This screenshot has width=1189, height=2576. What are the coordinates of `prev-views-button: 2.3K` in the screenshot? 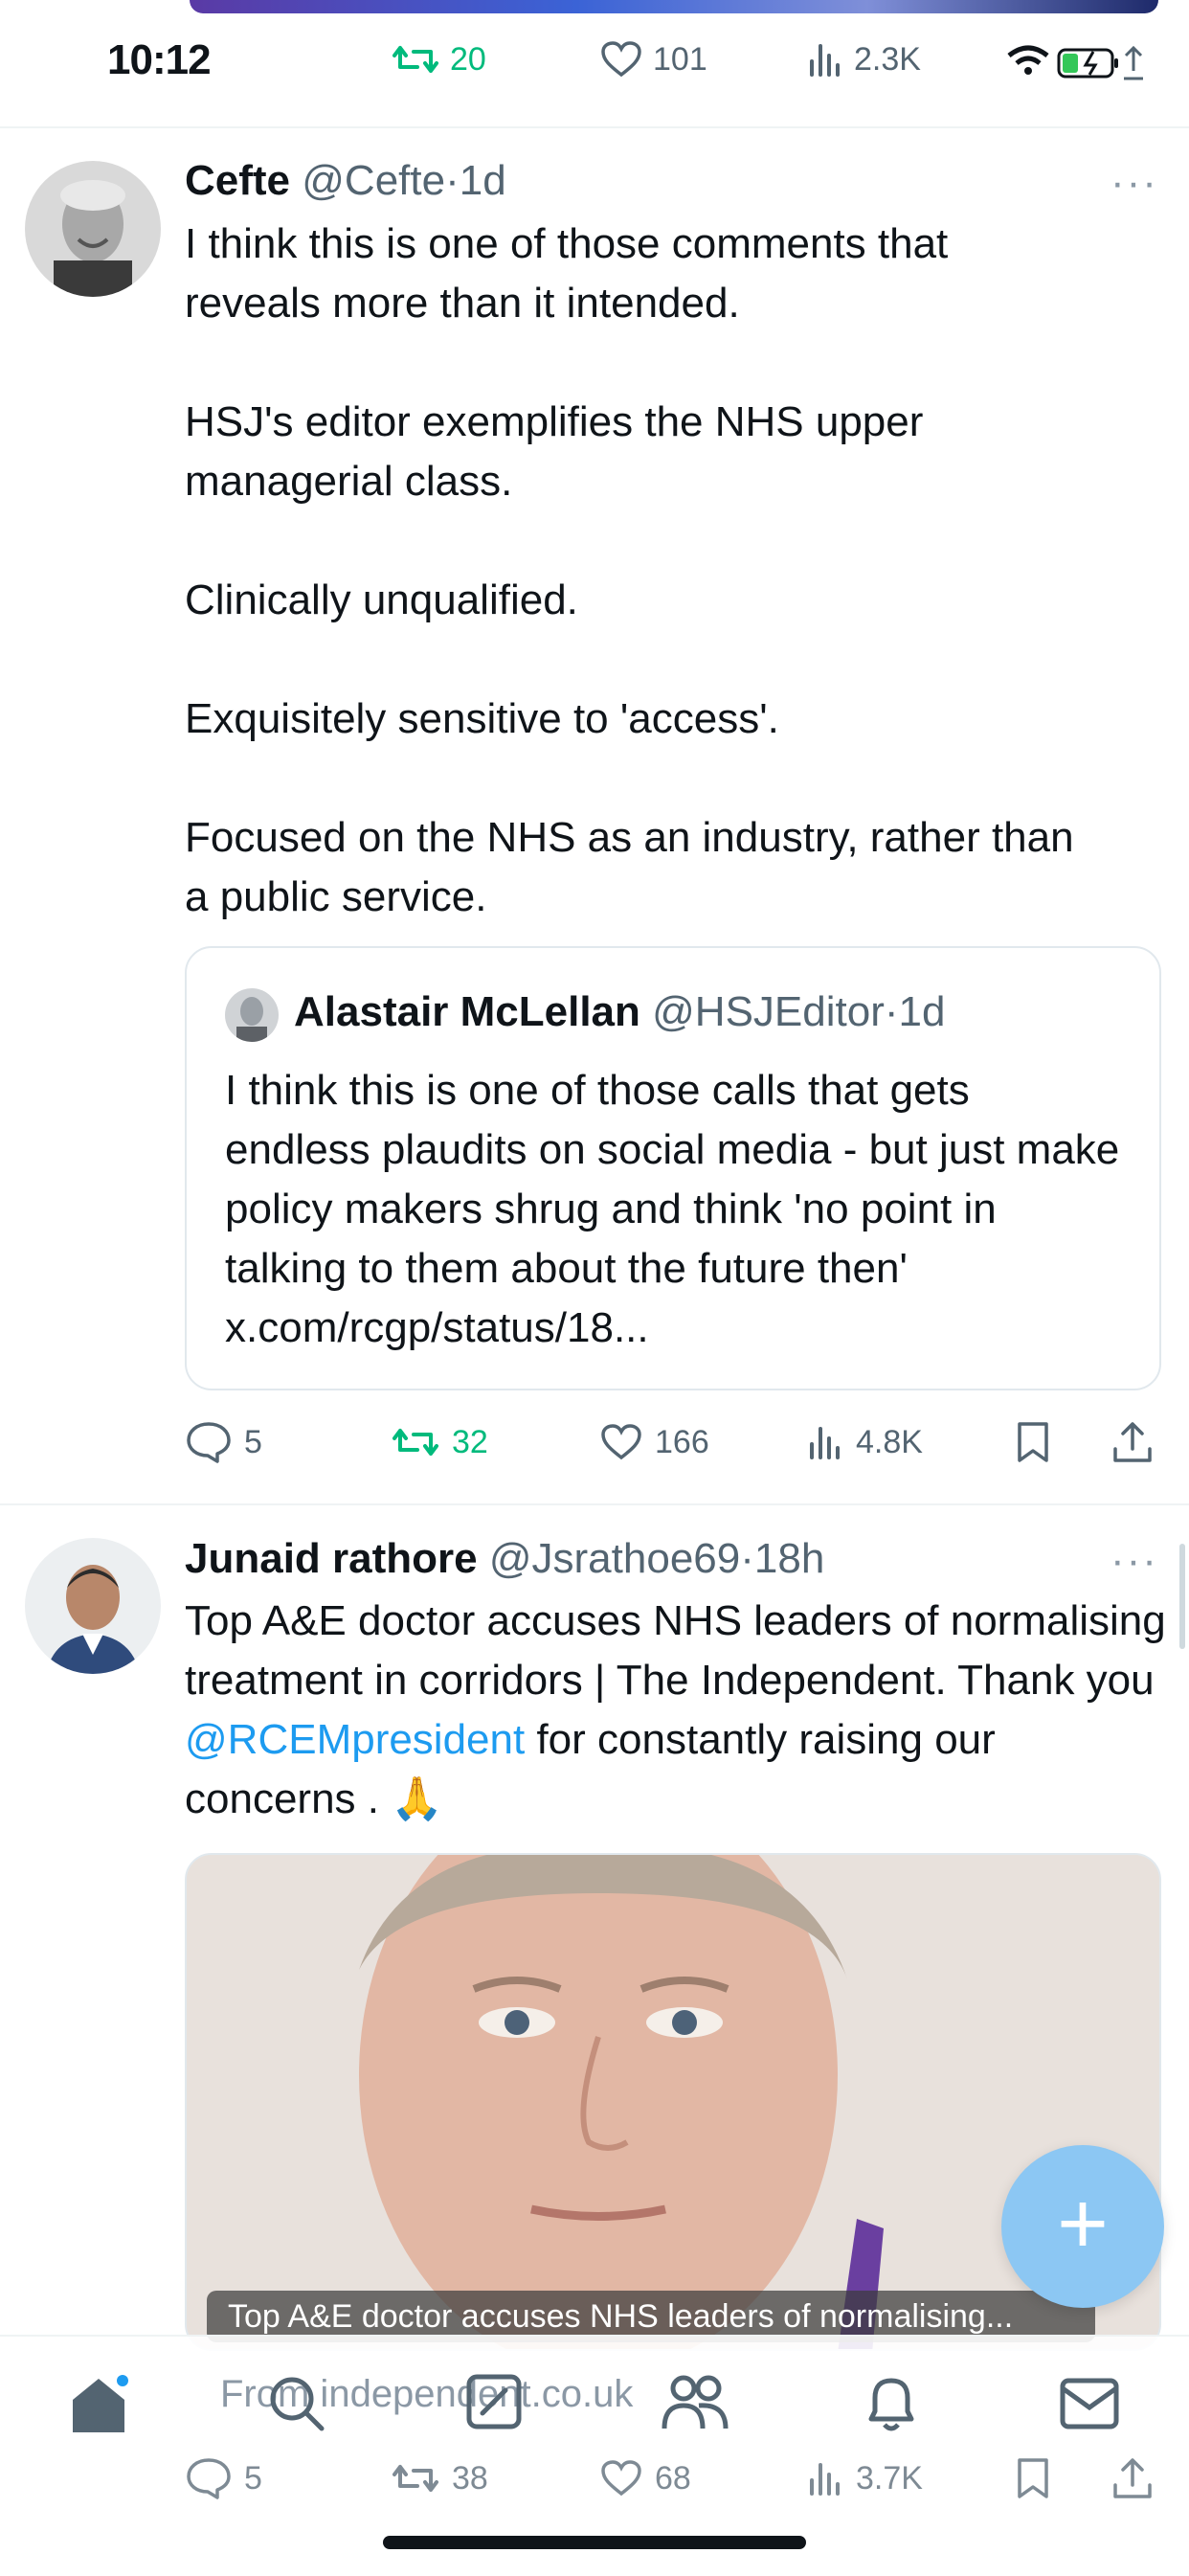 It's located at (863, 59).